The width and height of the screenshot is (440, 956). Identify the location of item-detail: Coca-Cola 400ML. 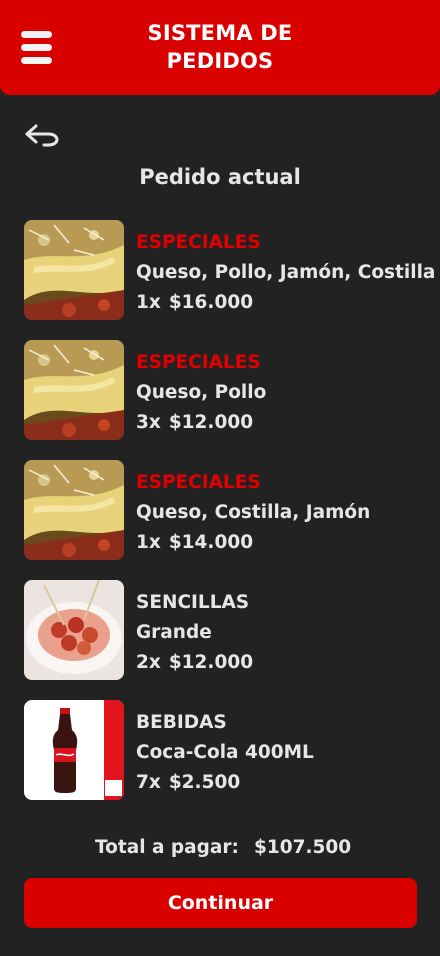
(225, 752).